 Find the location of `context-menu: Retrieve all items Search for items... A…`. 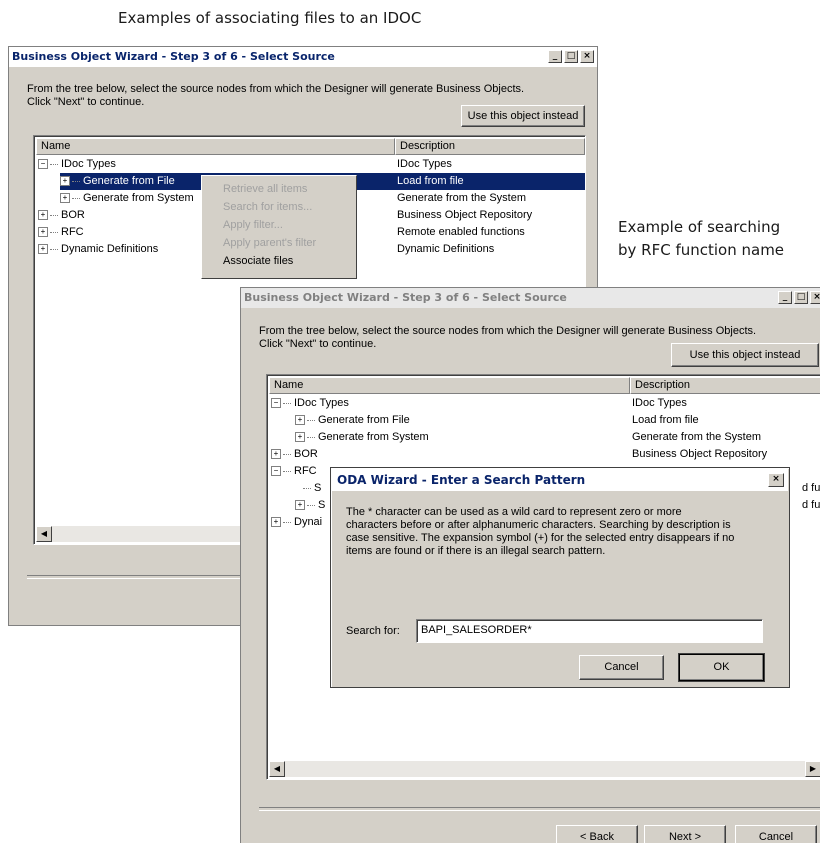

context-menu: Retrieve all items Search for items... A… is located at coordinates (279, 227).